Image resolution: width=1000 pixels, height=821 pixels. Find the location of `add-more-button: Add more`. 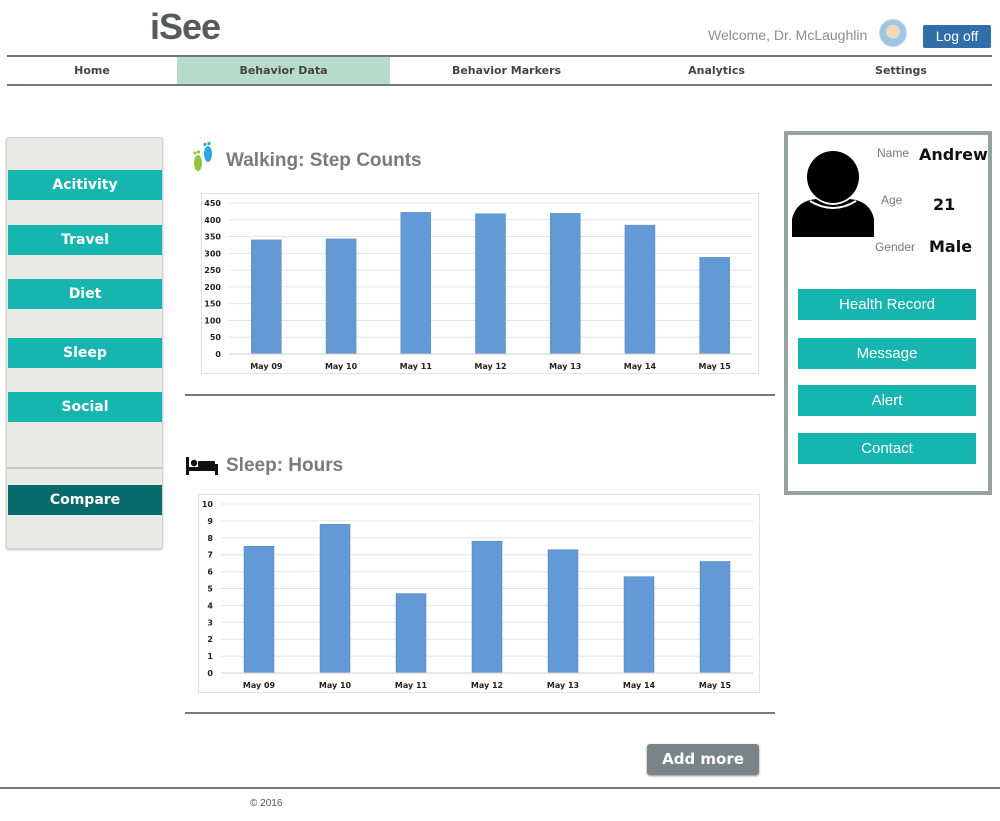

add-more-button: Add more is located at coordinates (703, 759).